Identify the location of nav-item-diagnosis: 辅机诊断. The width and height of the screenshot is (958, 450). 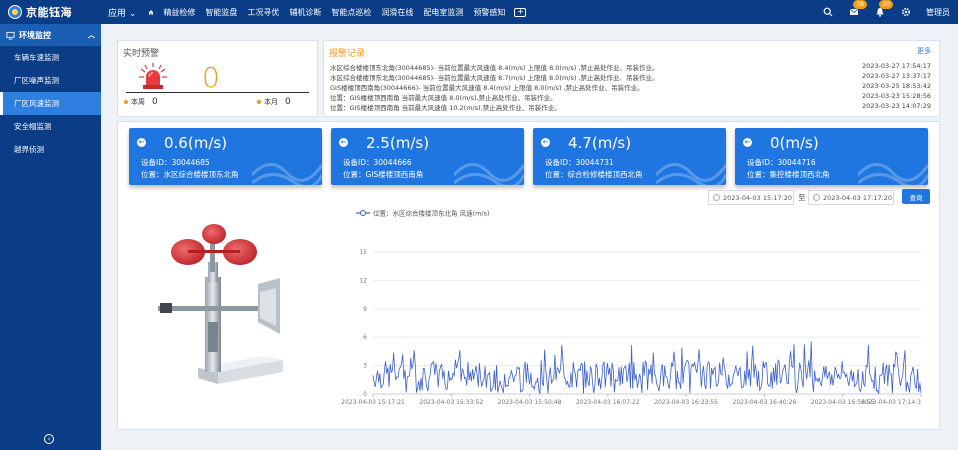
(305, 12).